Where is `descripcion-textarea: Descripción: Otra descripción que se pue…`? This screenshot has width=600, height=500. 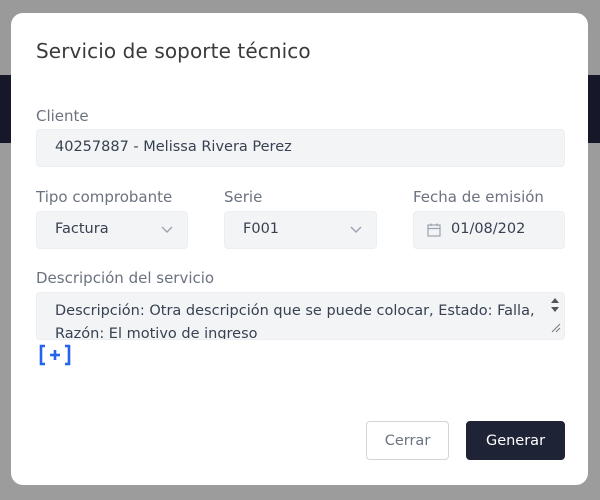
descripcion-textarea: Descripción: Otra descripción que se pue… is located at coordinates (300, 316).